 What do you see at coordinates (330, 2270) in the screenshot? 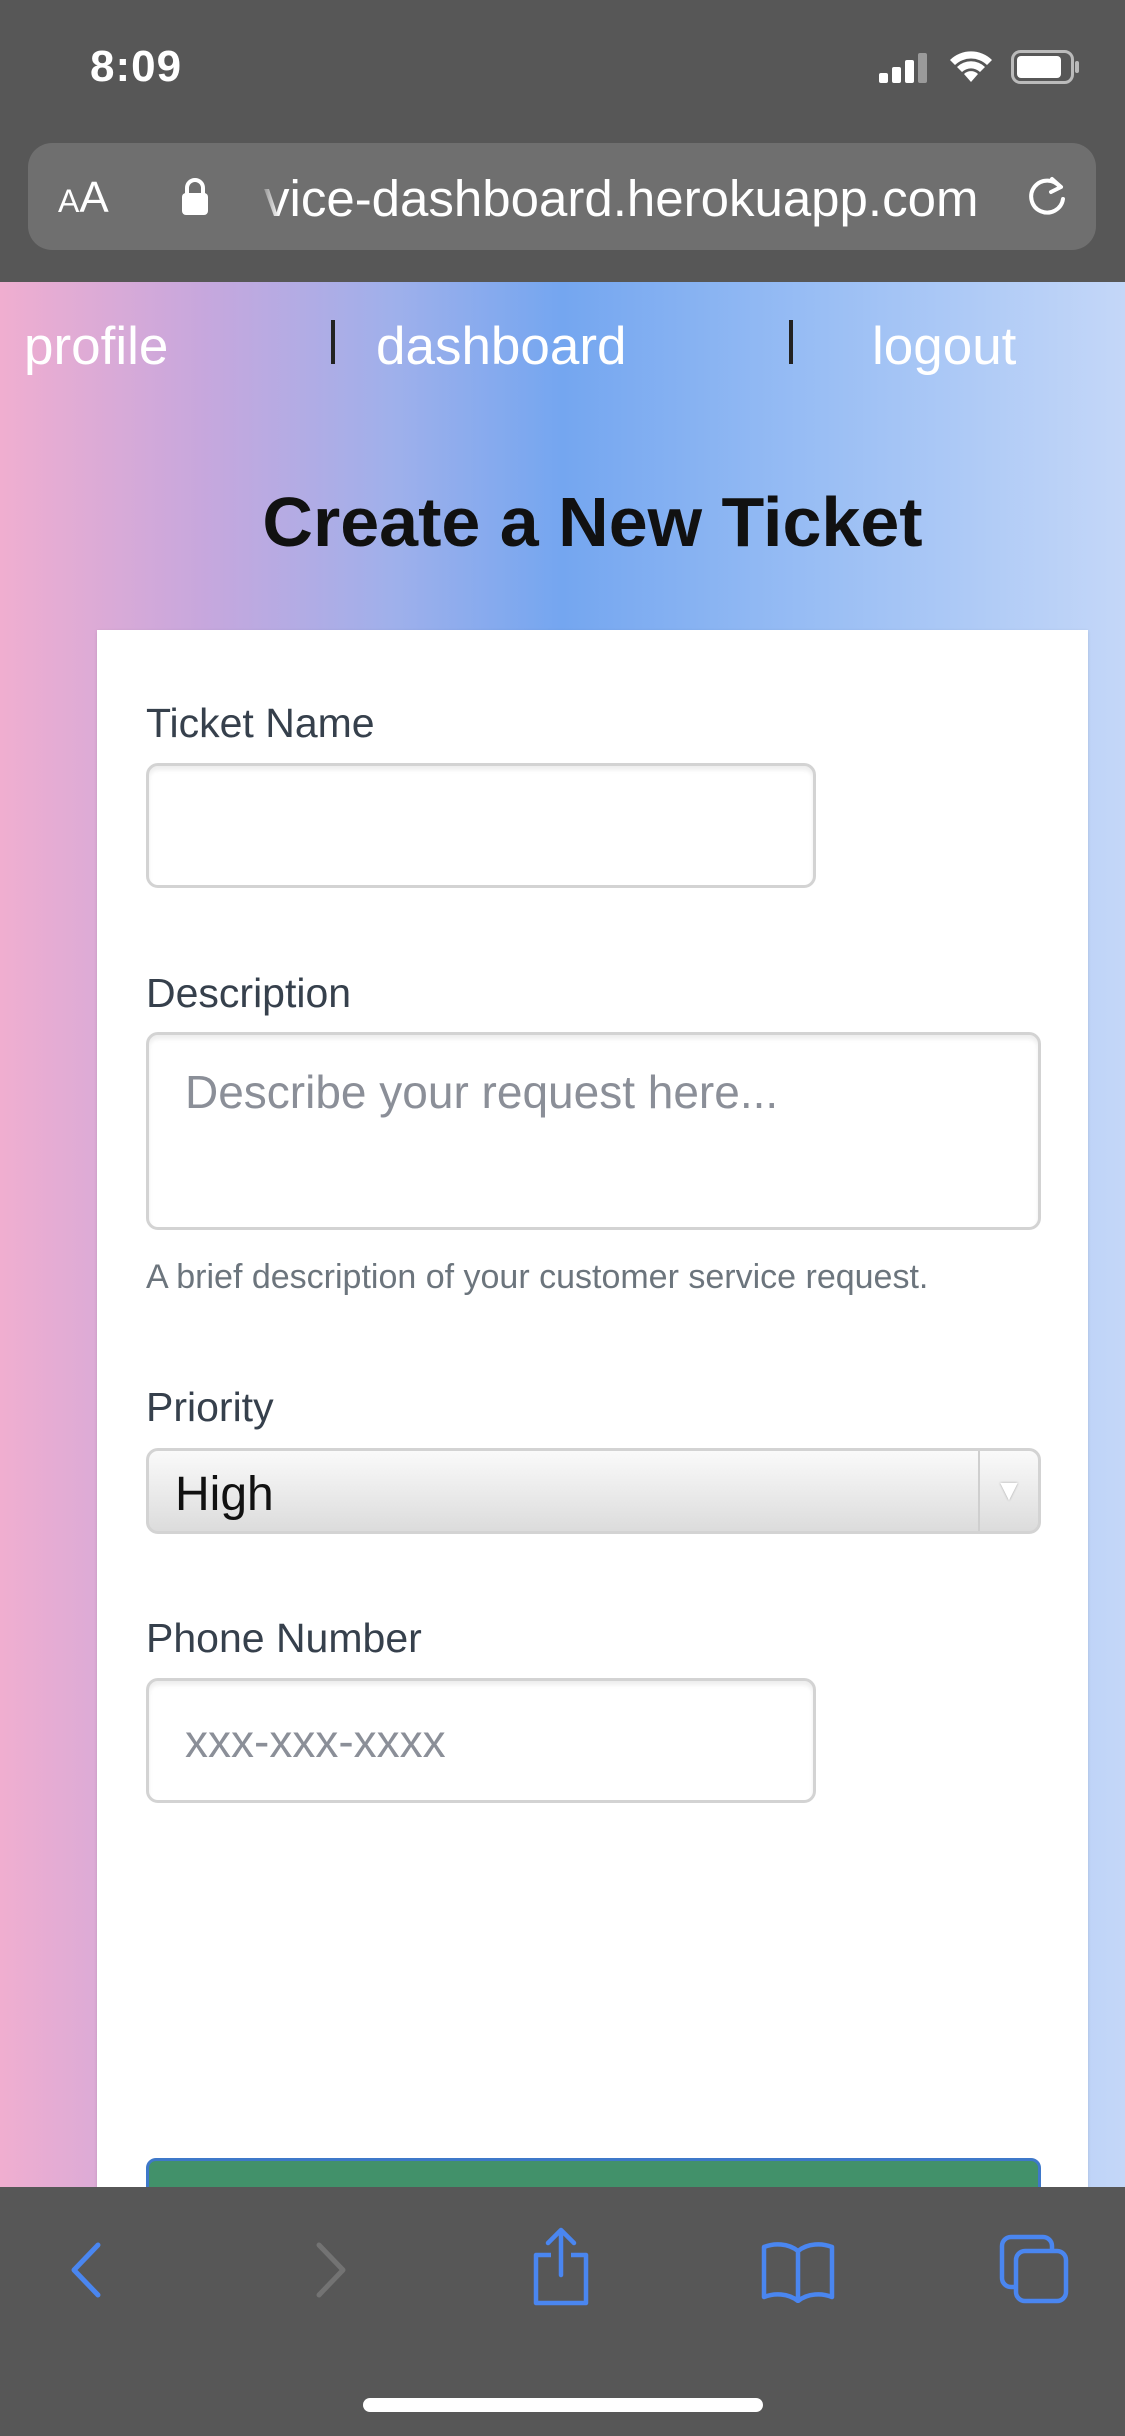
I see `forward-icon` at bounding box center [330, 2270].